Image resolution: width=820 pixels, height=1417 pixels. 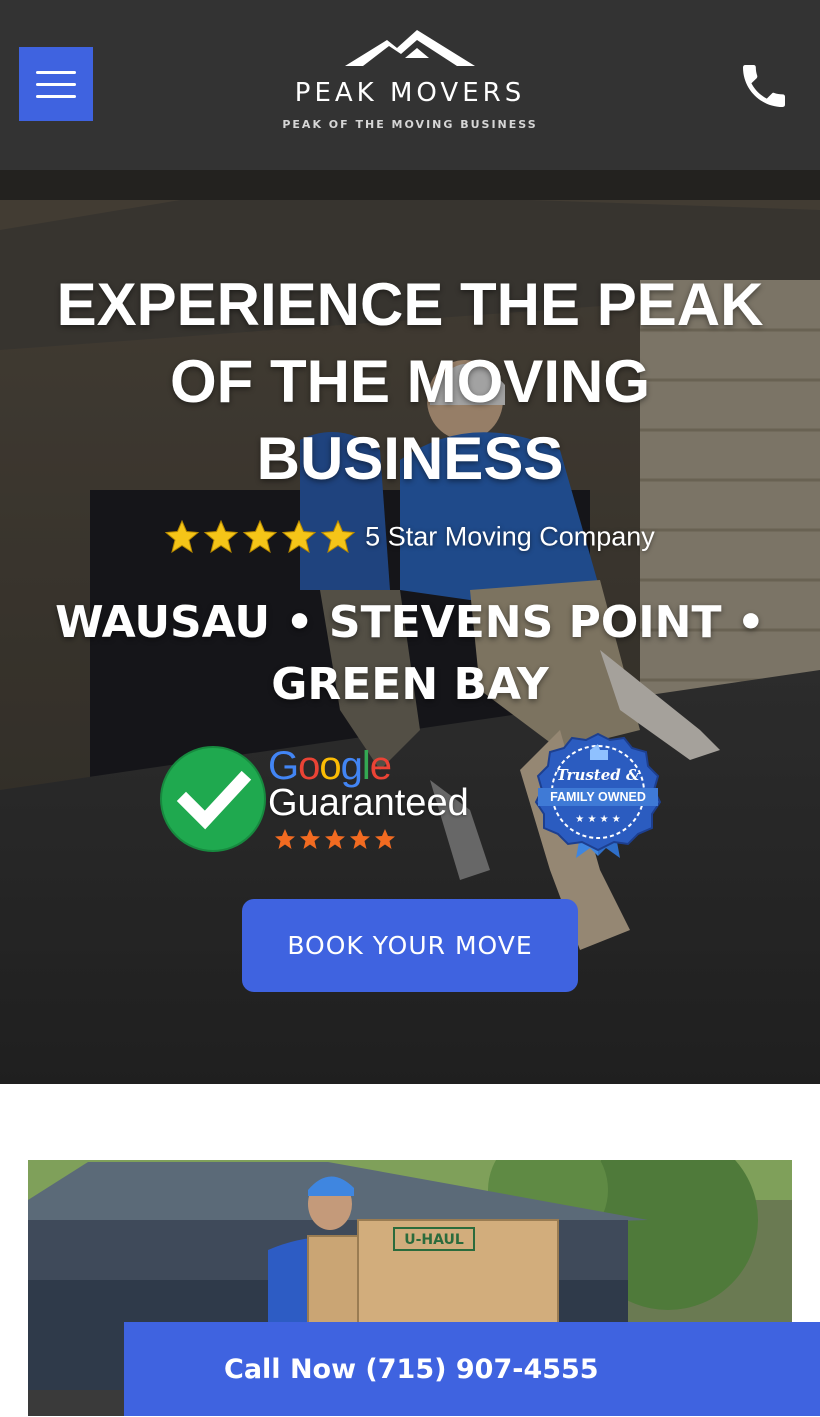 I want to click on trusted-family-owned-badge: ★ ★ ★ ★ Trusted & FAMILY OWNED, so click(x=598, y=795).